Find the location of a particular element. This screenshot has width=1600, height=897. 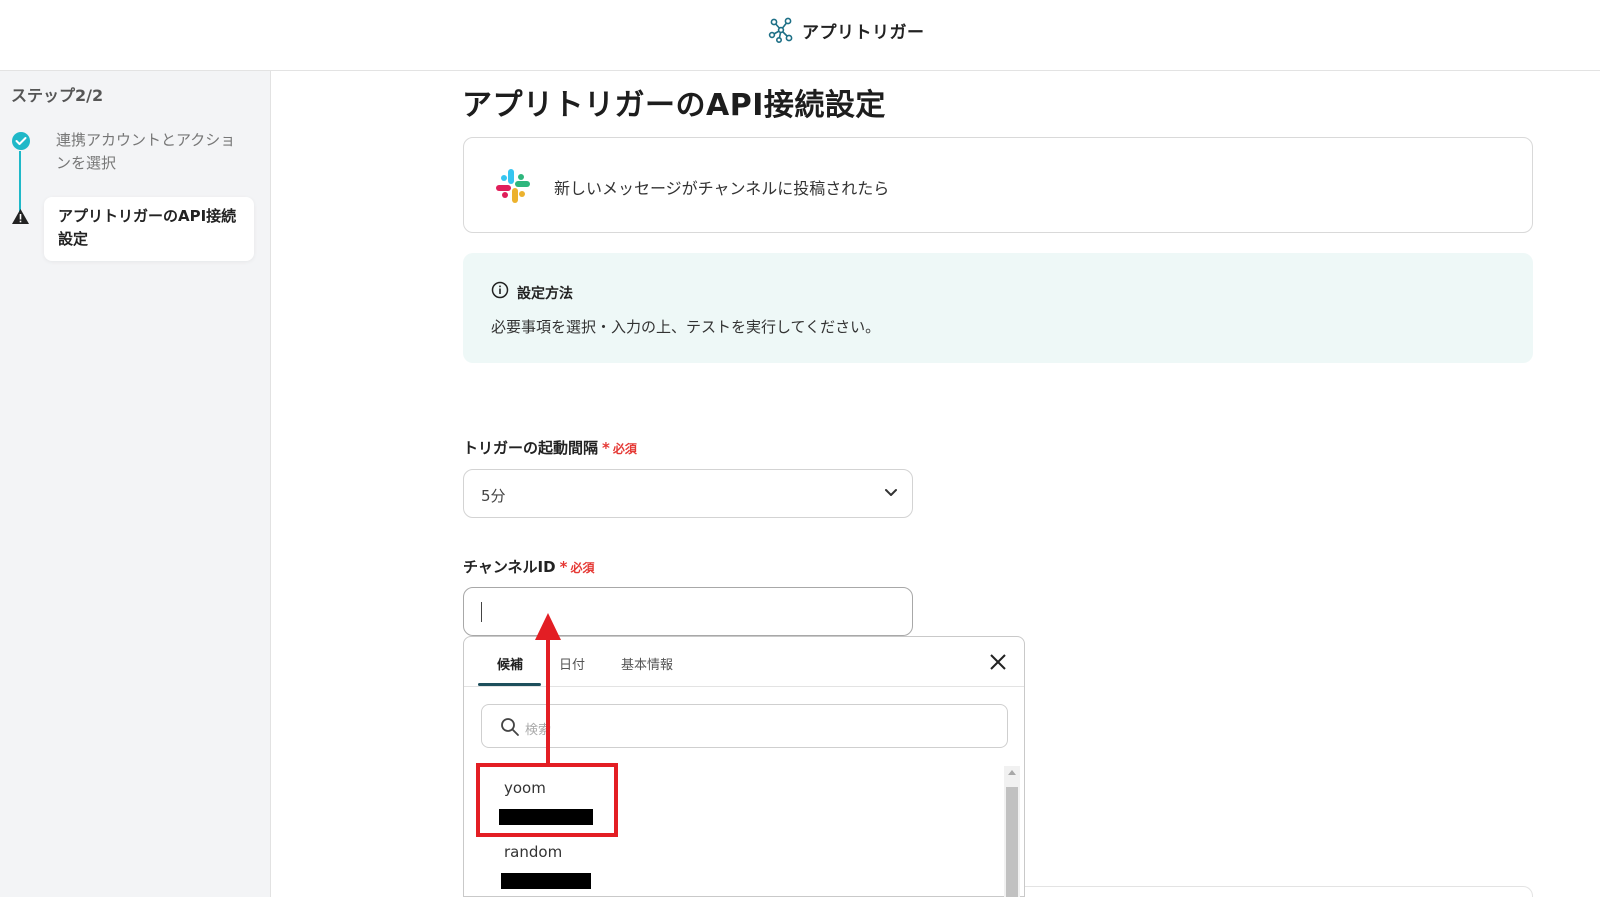

header-brand: アプリトリガー is located at coordinates (846, 30).